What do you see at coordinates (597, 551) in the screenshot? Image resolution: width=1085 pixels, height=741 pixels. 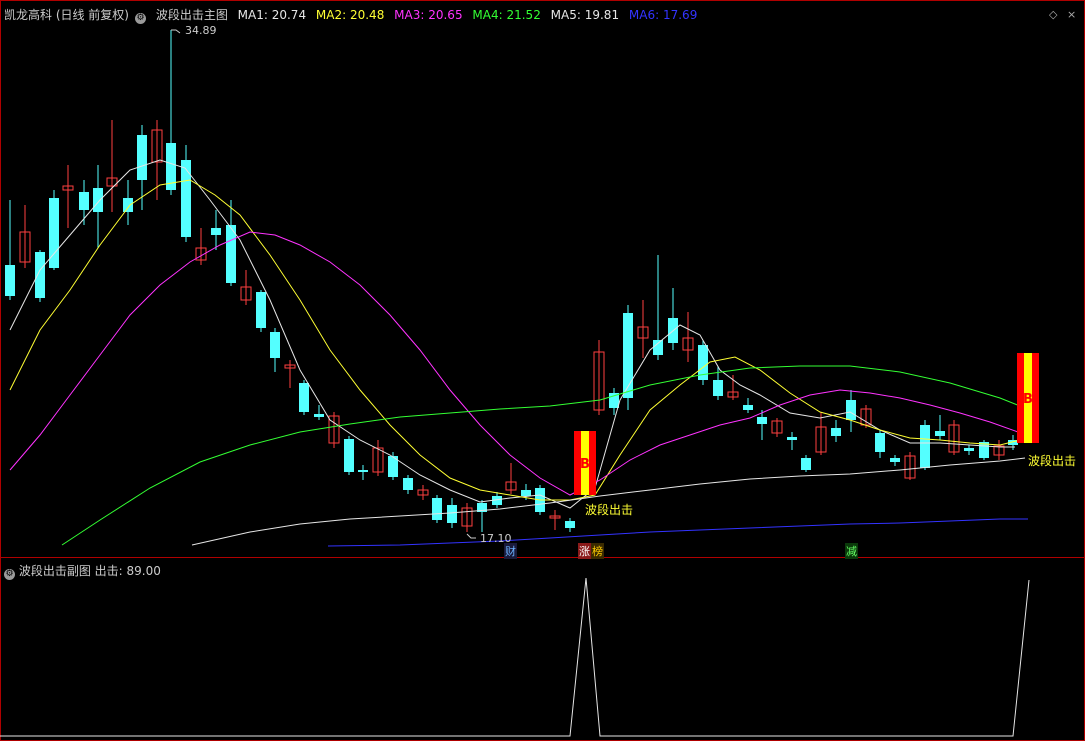 I see `event-tag-ranking: 榜` at bounding box center [597, 551].